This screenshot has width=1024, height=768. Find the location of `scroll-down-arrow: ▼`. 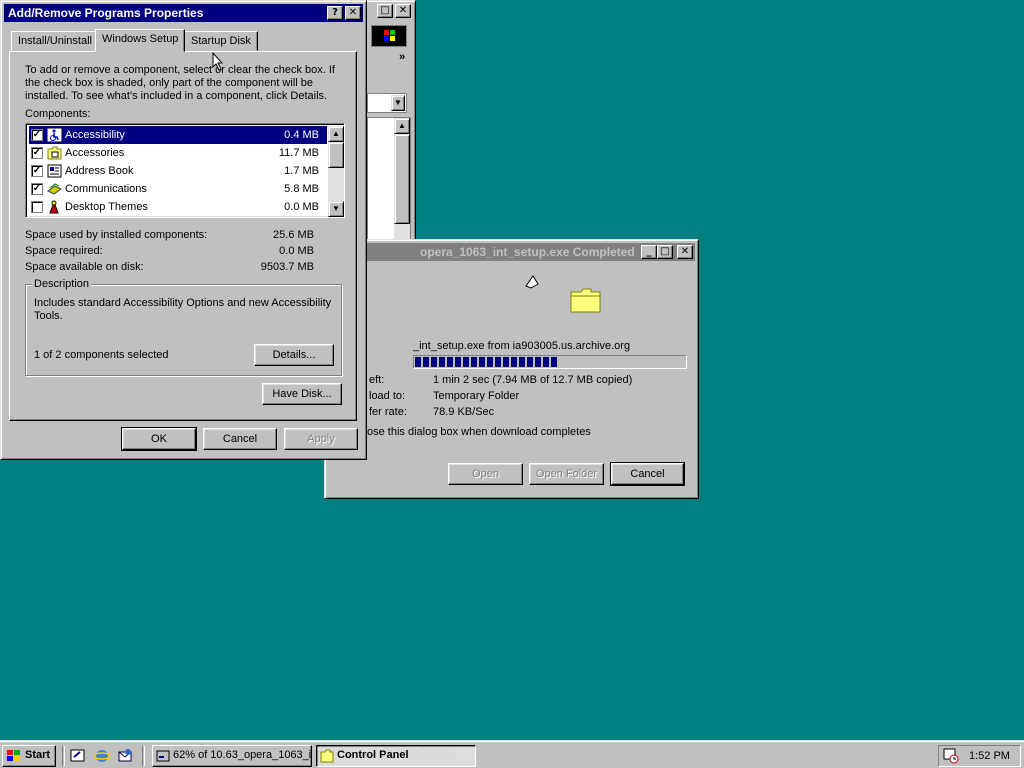

scroll-down-arrow: ▼ is located at coordinates (336, 209).